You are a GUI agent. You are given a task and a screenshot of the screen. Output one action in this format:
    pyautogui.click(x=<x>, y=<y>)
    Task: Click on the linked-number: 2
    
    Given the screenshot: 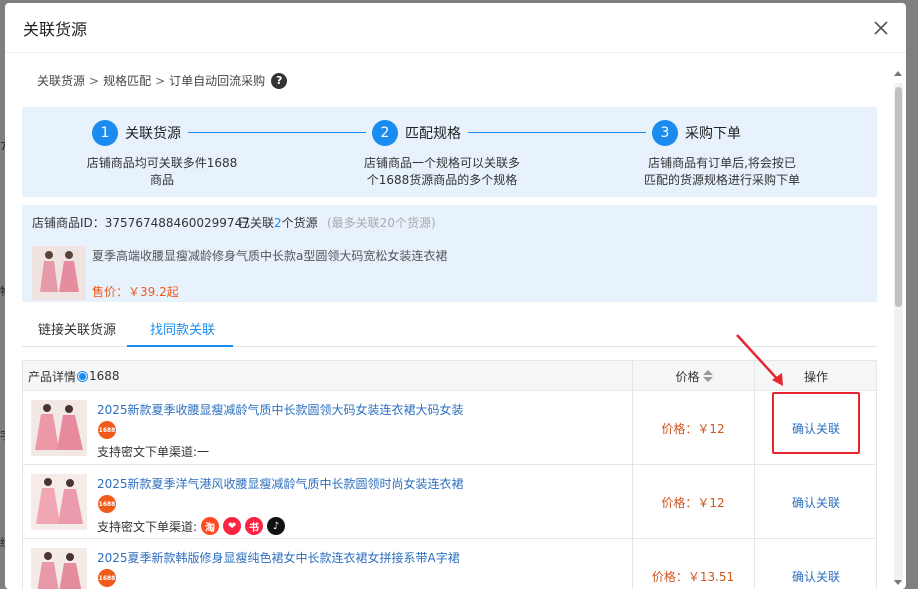 What is the action you would take?
    pyautogui.click(x=278, y=223)
    